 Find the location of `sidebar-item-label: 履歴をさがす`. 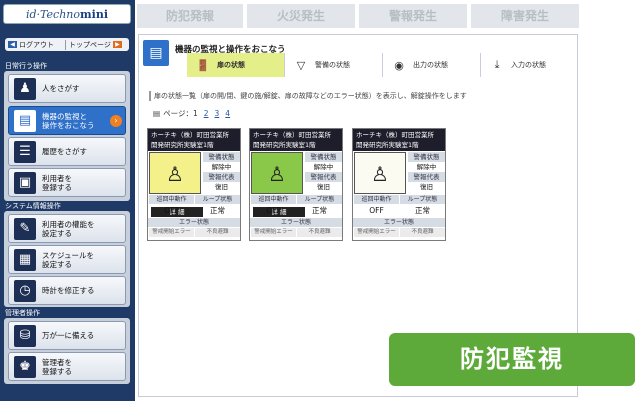

sidebar-item-label: 履歴をさがす is located at coordinates (64, 151).